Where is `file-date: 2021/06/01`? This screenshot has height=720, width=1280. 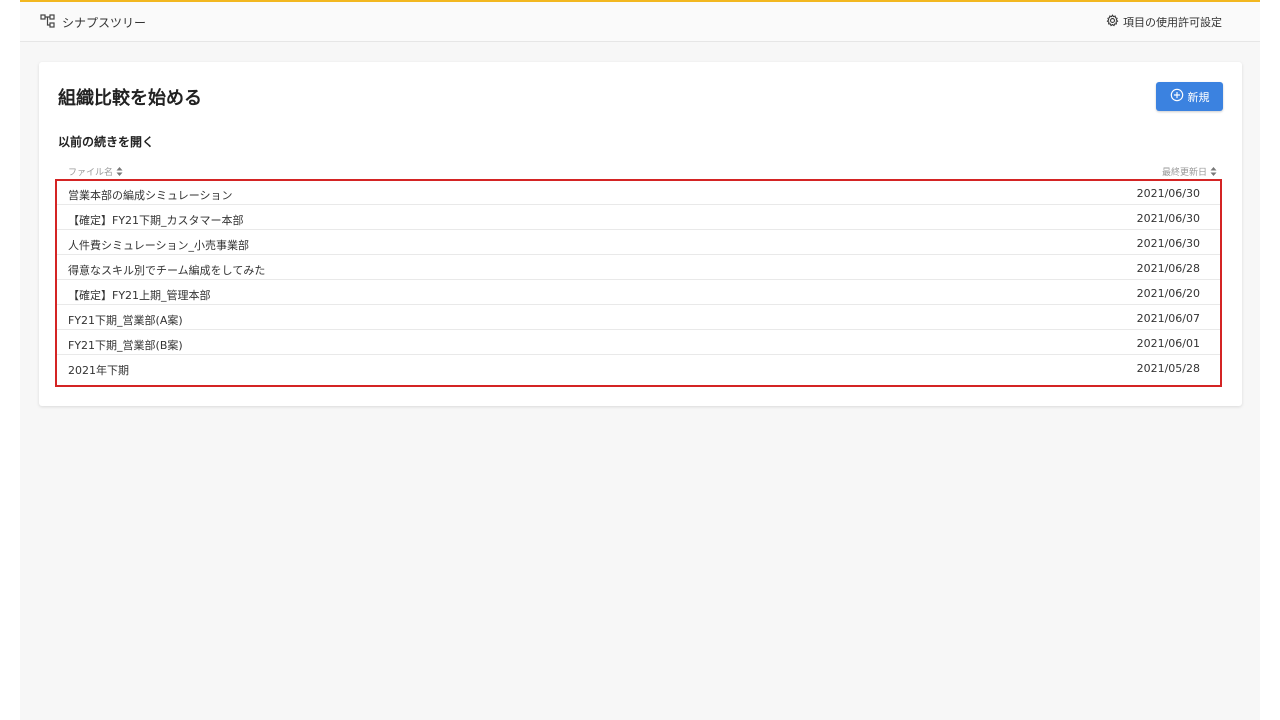 file-date: 2021/06/01 is located at coordinates (1168, 343).